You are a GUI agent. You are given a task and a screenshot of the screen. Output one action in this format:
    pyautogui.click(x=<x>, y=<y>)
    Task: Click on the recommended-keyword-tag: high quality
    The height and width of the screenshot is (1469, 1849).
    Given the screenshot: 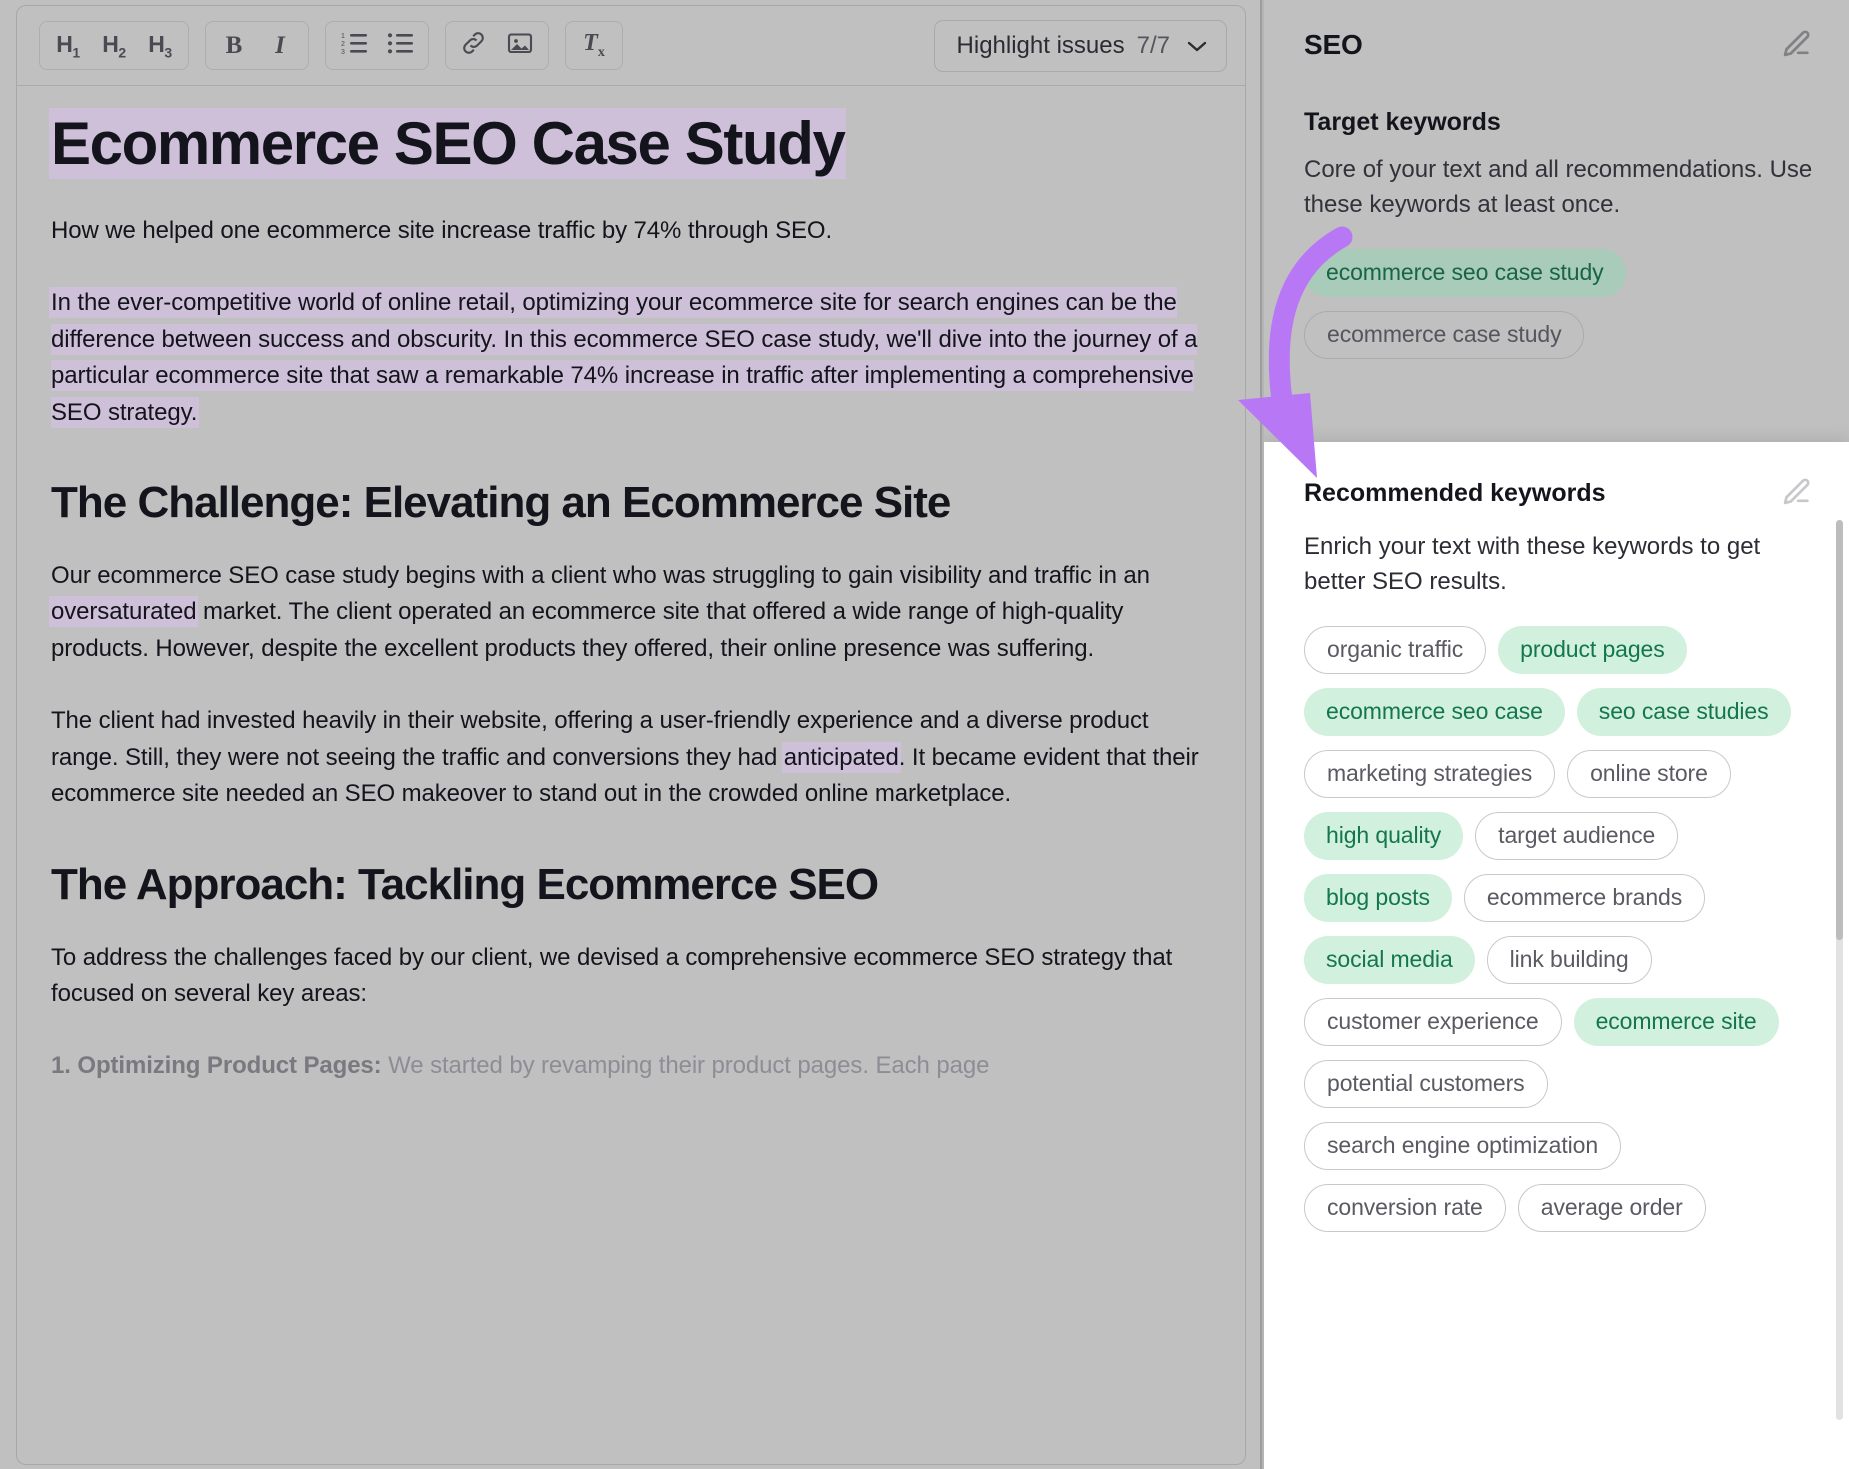 What is the action you would take?
    pyautogui.click(x=1384, y=835)
    